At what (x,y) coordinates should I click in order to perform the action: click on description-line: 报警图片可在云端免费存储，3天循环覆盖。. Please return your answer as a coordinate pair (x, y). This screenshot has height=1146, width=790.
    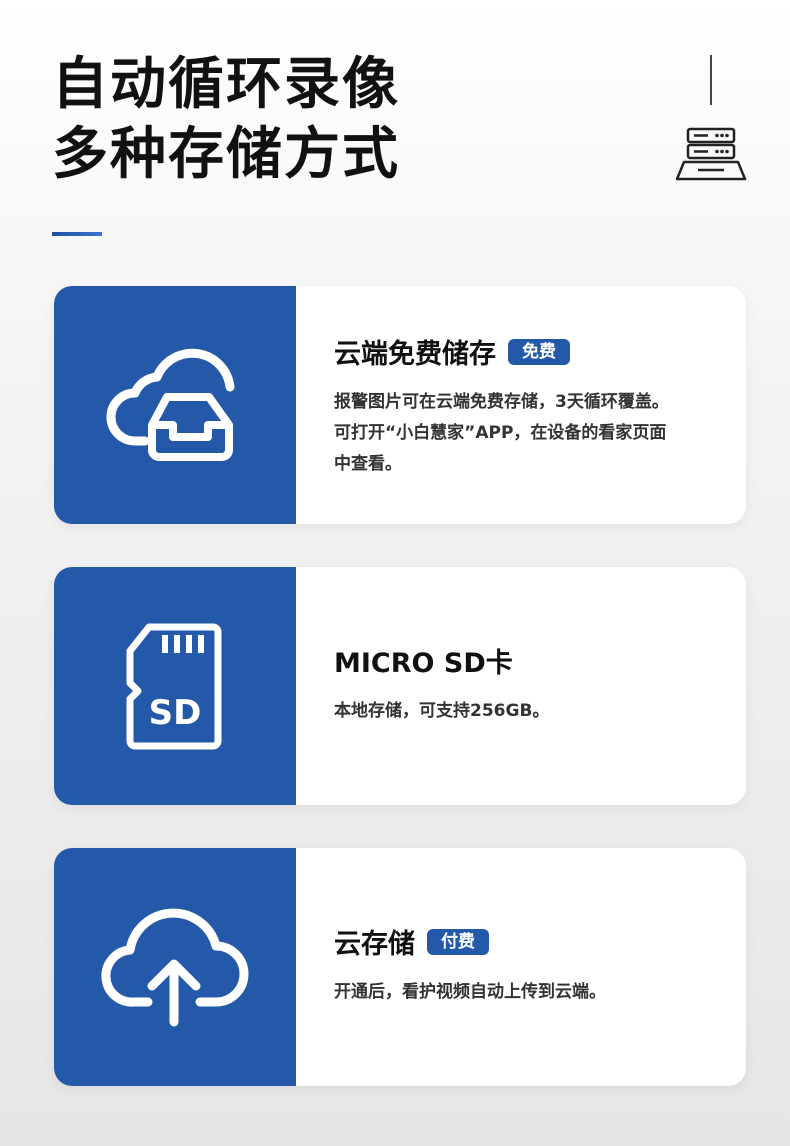
    Looking at the image, I should click on (501, 402).